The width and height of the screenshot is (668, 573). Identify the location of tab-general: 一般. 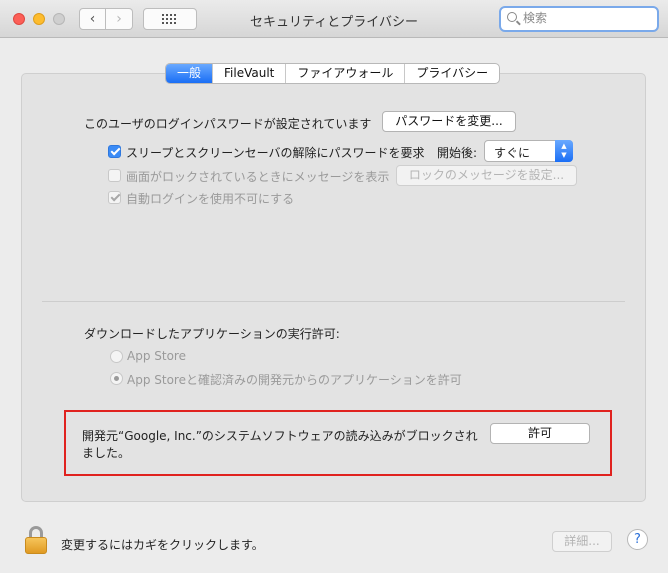
(189, 73).